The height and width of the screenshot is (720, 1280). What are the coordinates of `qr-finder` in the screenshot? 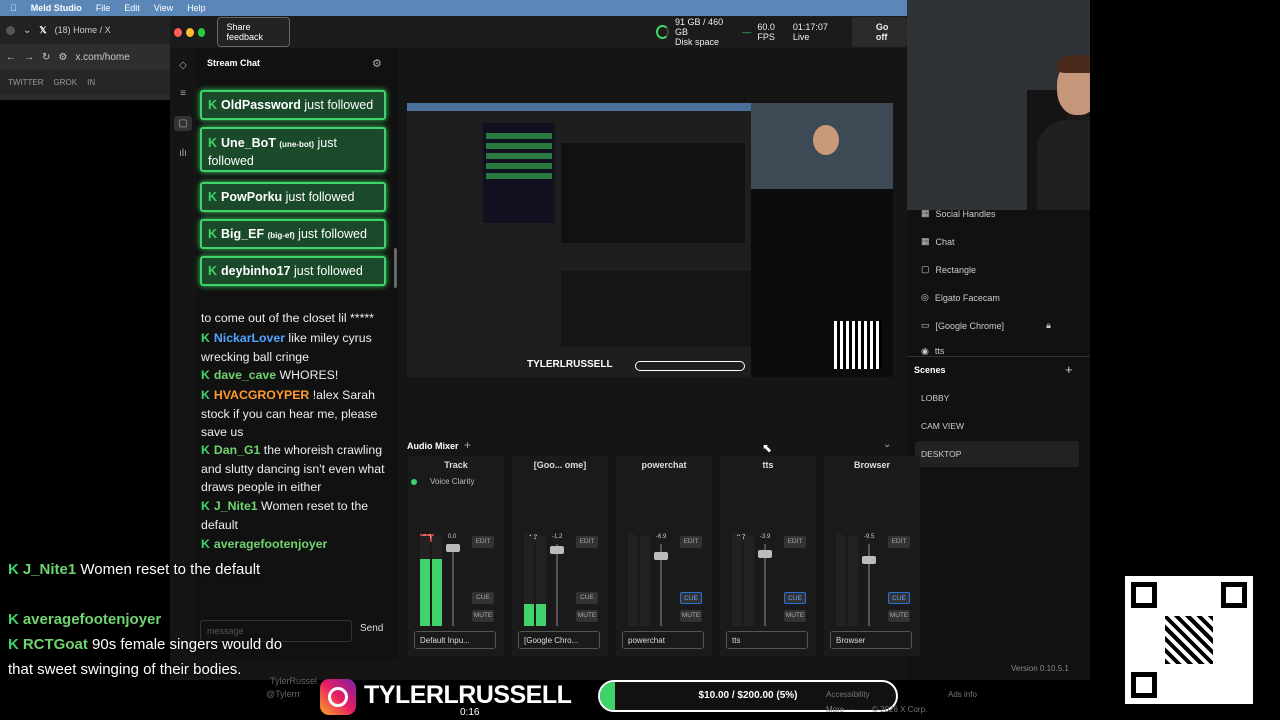 It's located at (1144, 685).